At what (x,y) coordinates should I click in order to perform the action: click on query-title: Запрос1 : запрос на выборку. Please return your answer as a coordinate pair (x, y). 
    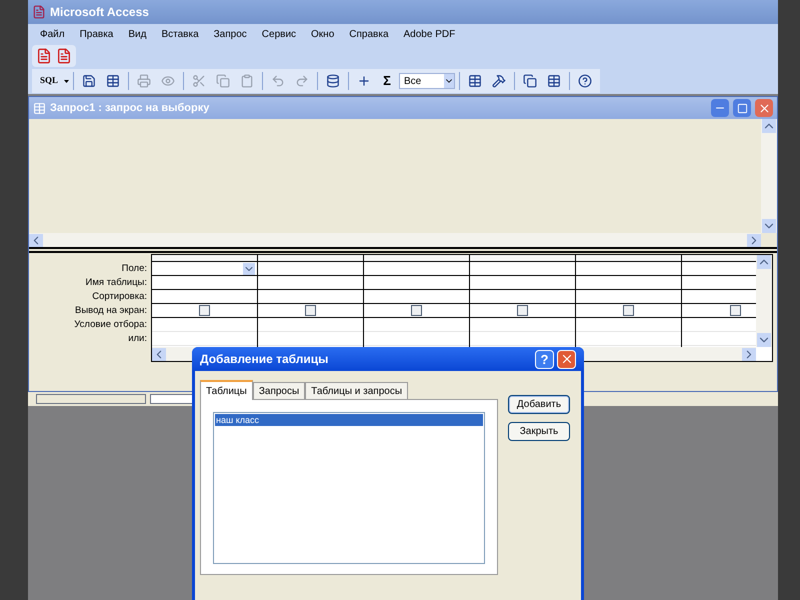
    Looking at the image, I should click on (130, 108).